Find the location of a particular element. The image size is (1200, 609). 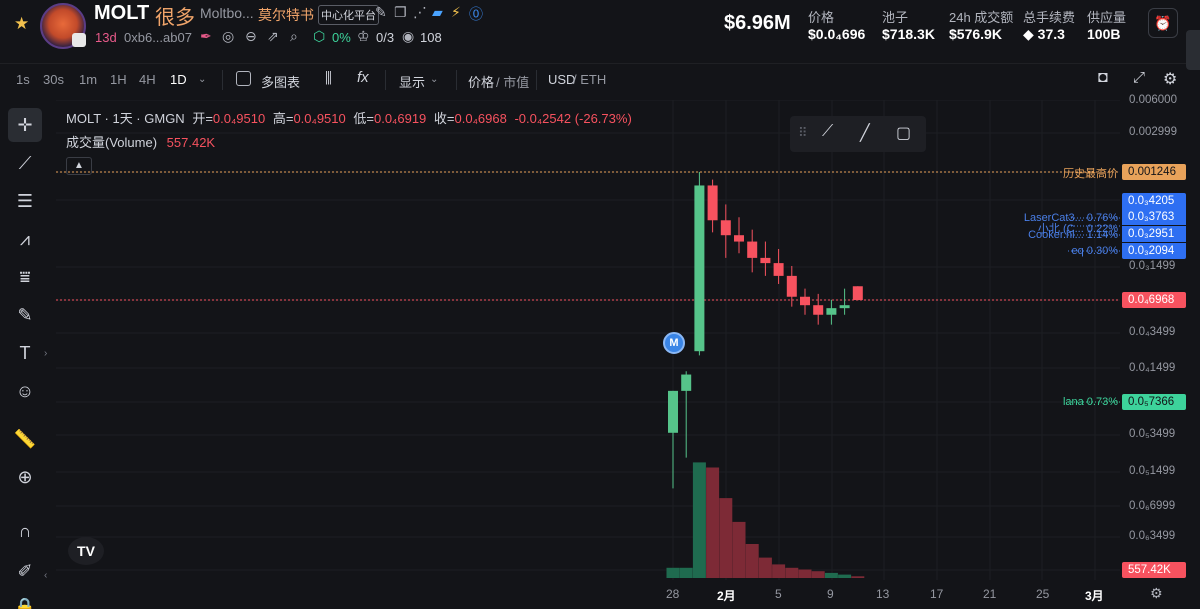

x-tick: 25 is located at coordinates (1043, 594).